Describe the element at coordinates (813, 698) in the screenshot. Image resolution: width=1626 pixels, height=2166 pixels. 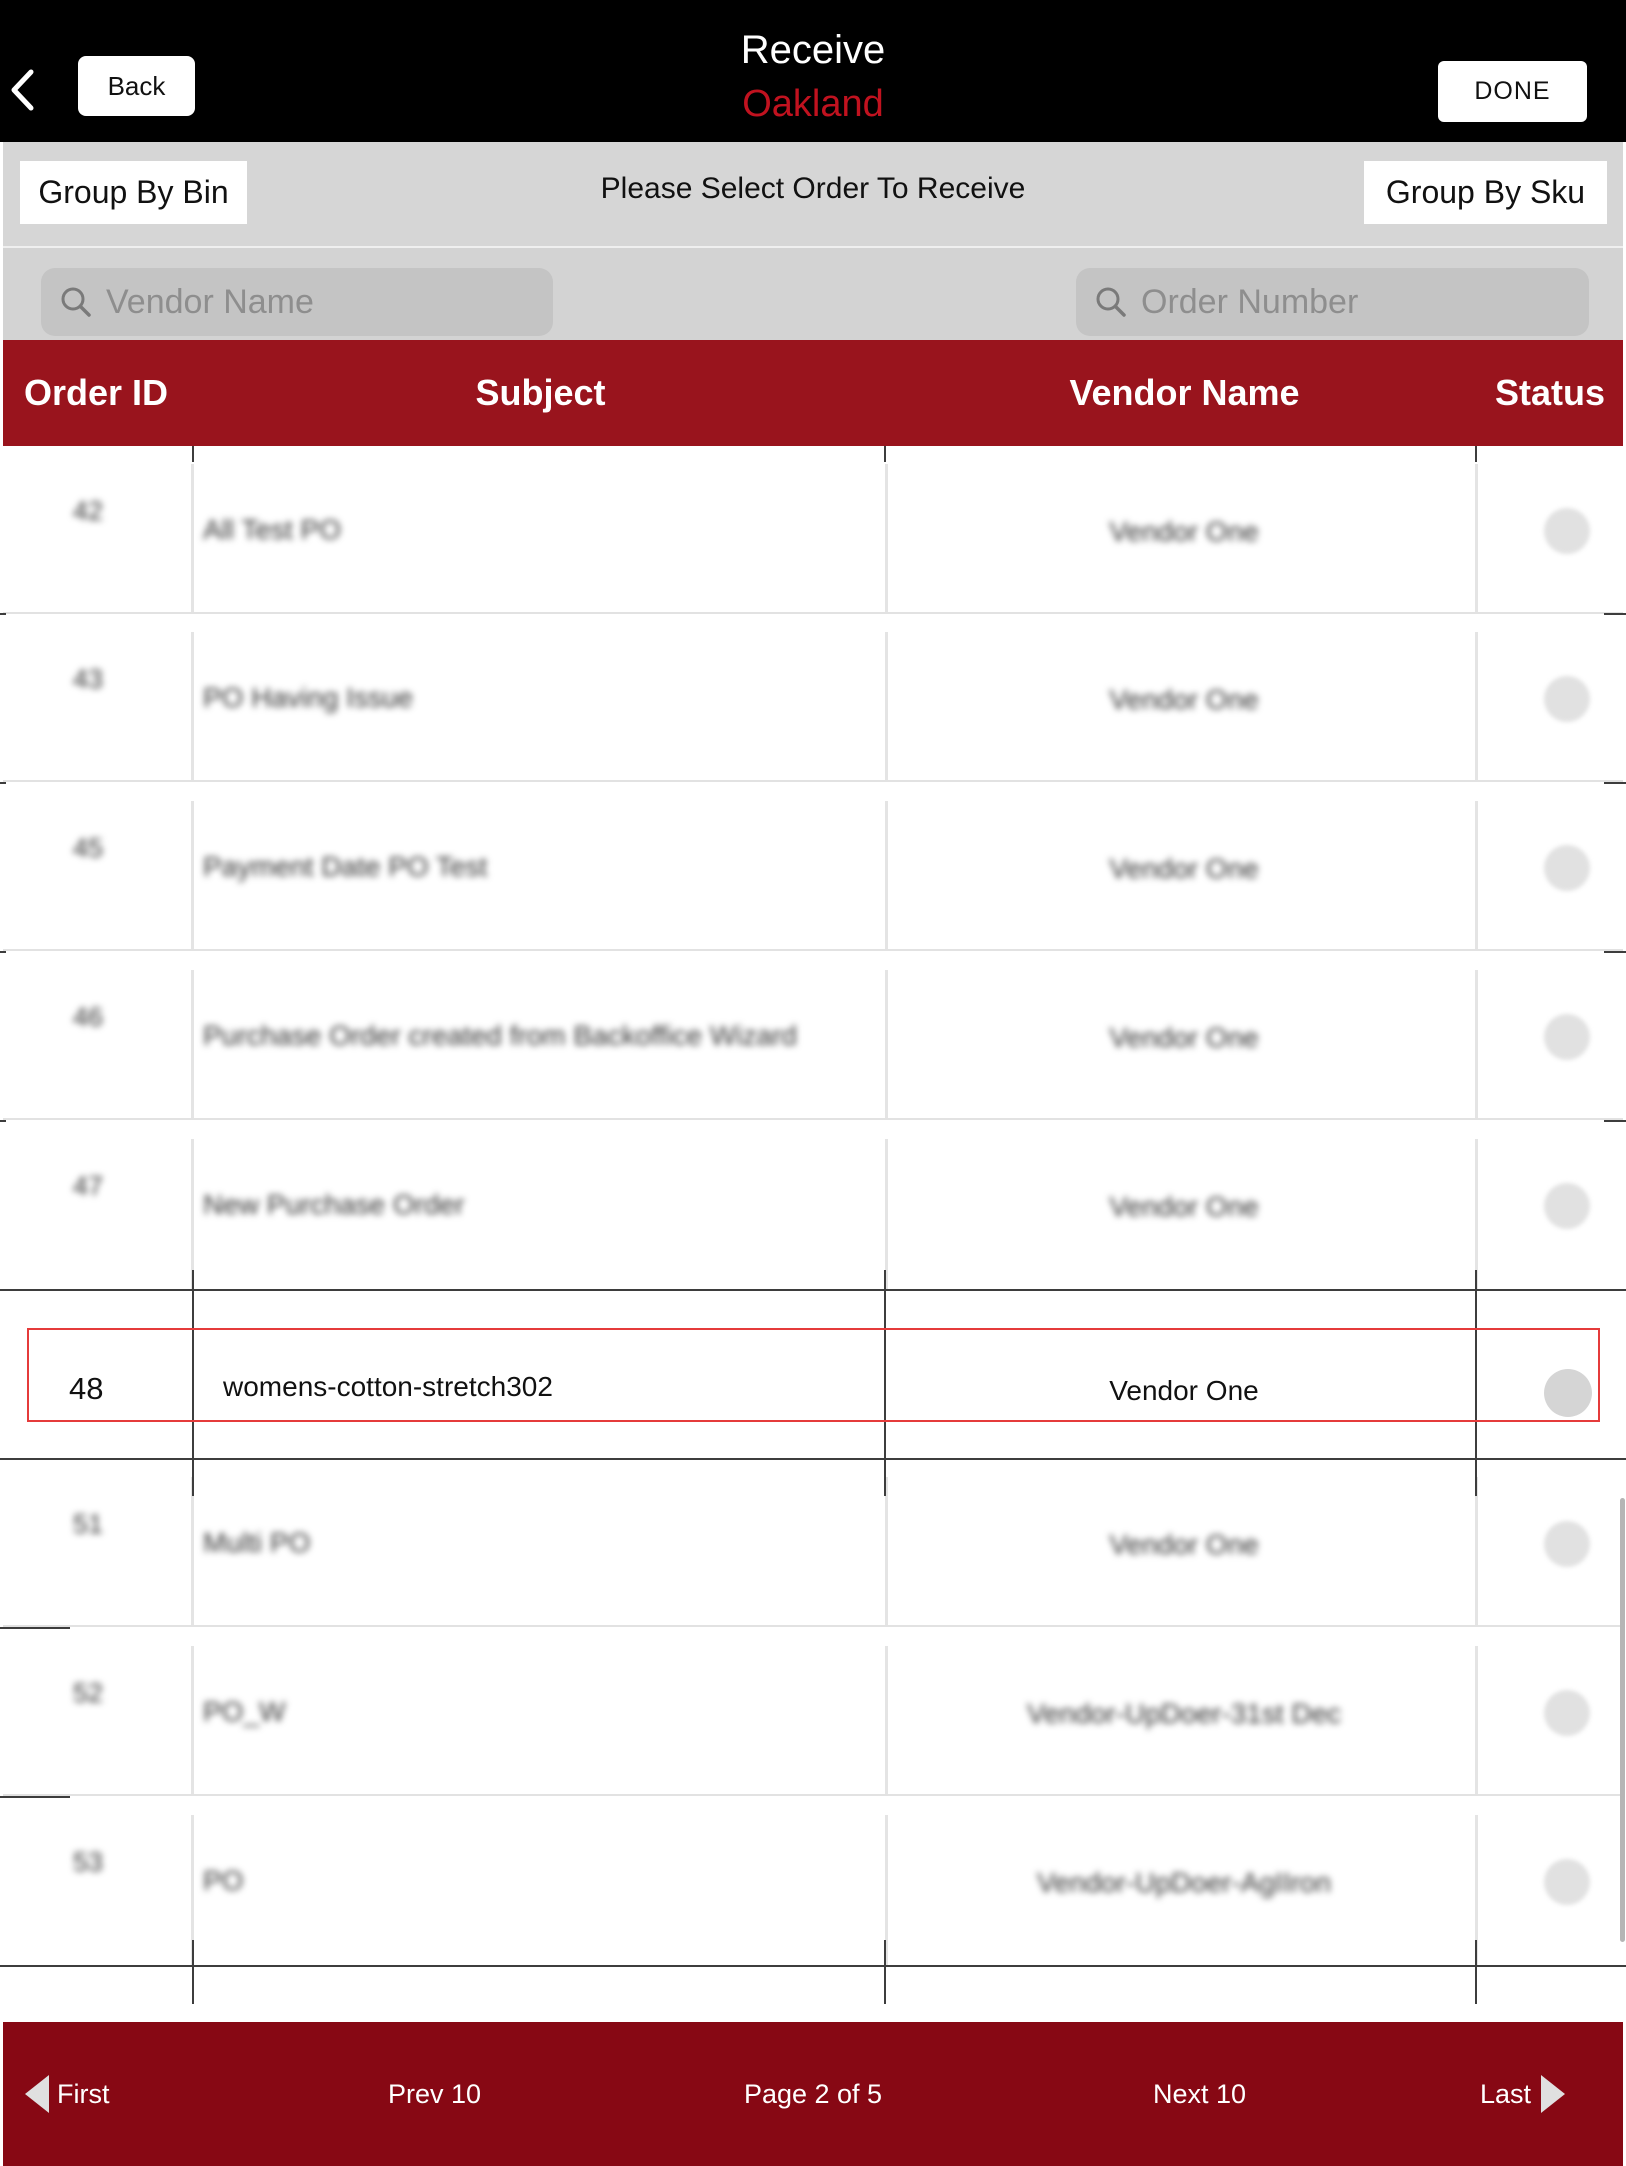
I see `order-row: 43 PO Having Issue Vendor One` at that location.